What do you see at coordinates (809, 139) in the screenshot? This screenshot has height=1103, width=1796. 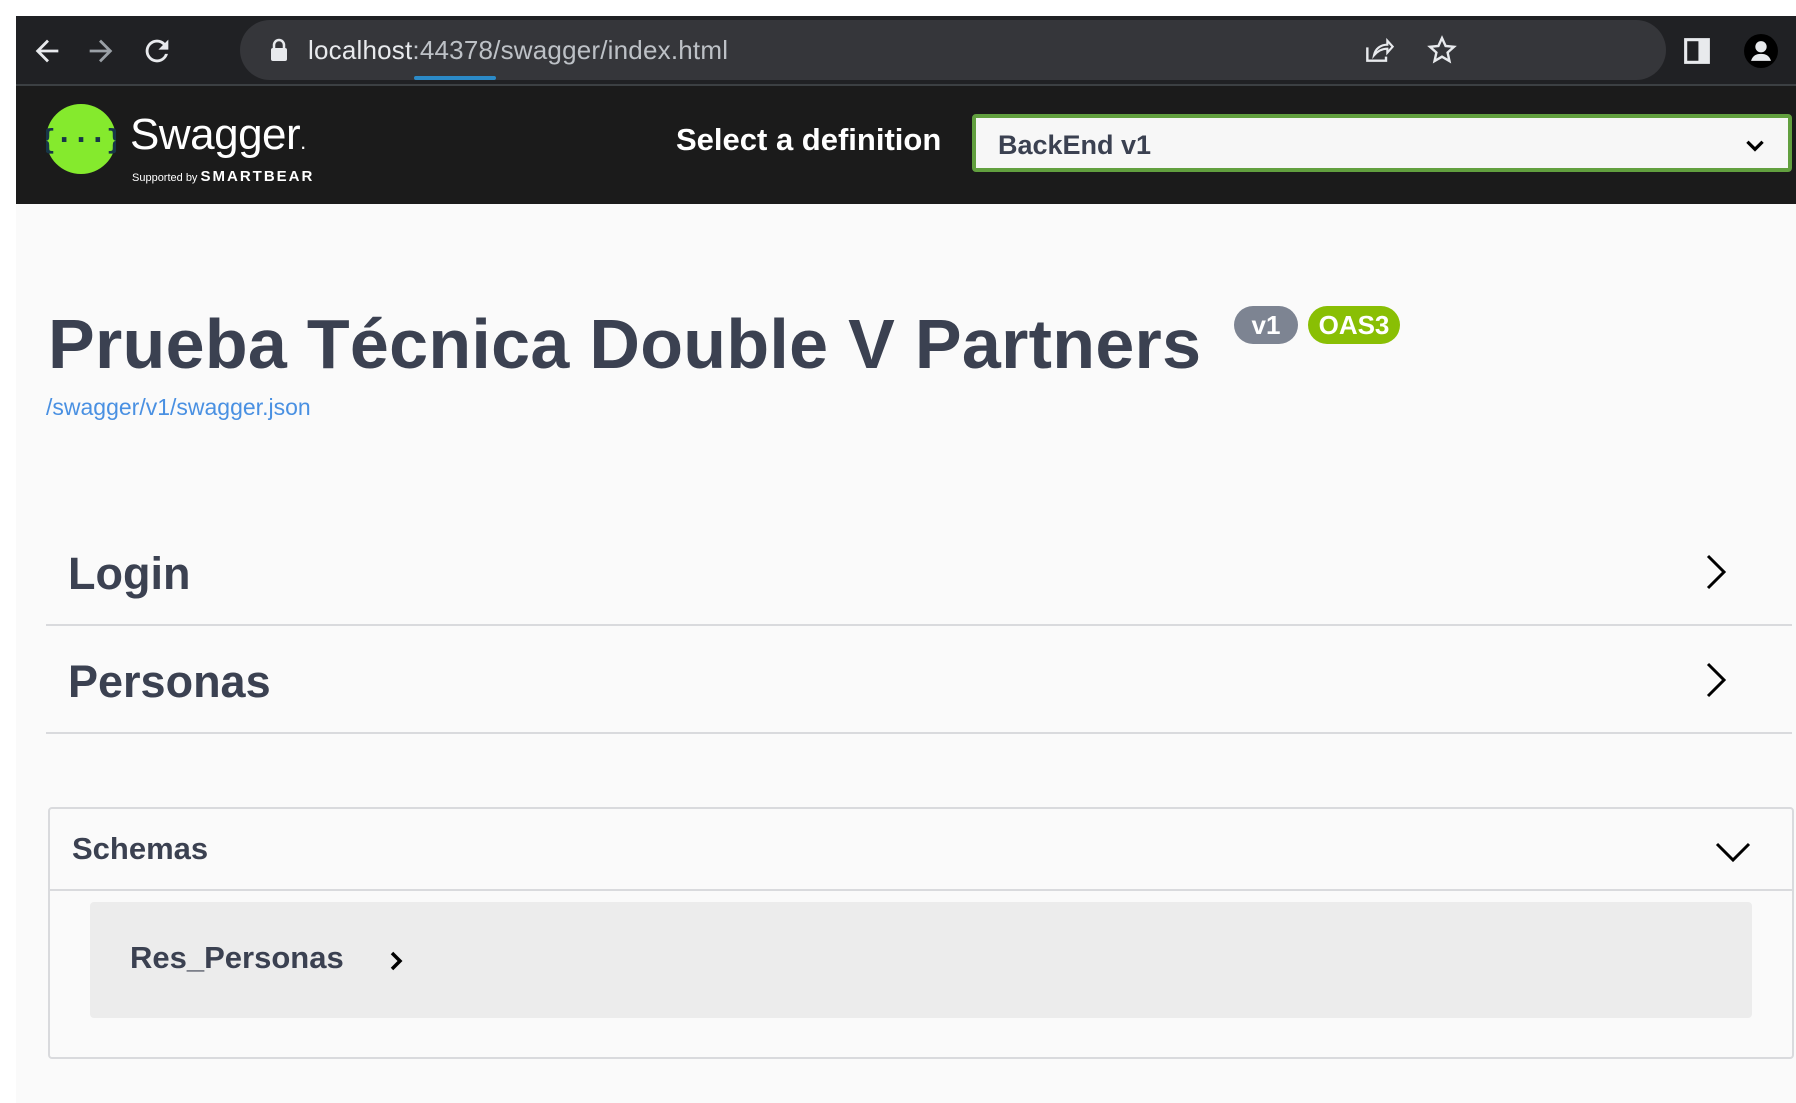 I see `definition-label: Select a definition` at bounding box center [809, 139].